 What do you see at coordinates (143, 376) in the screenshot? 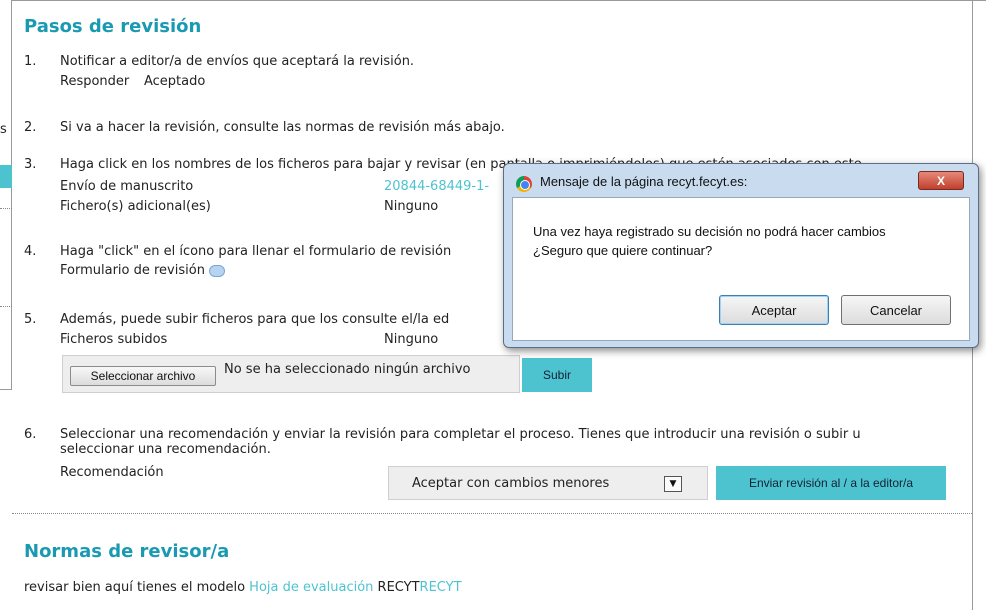
I see `choose-file-button: Seleccionar archivo` at bounding box center [143, 376].